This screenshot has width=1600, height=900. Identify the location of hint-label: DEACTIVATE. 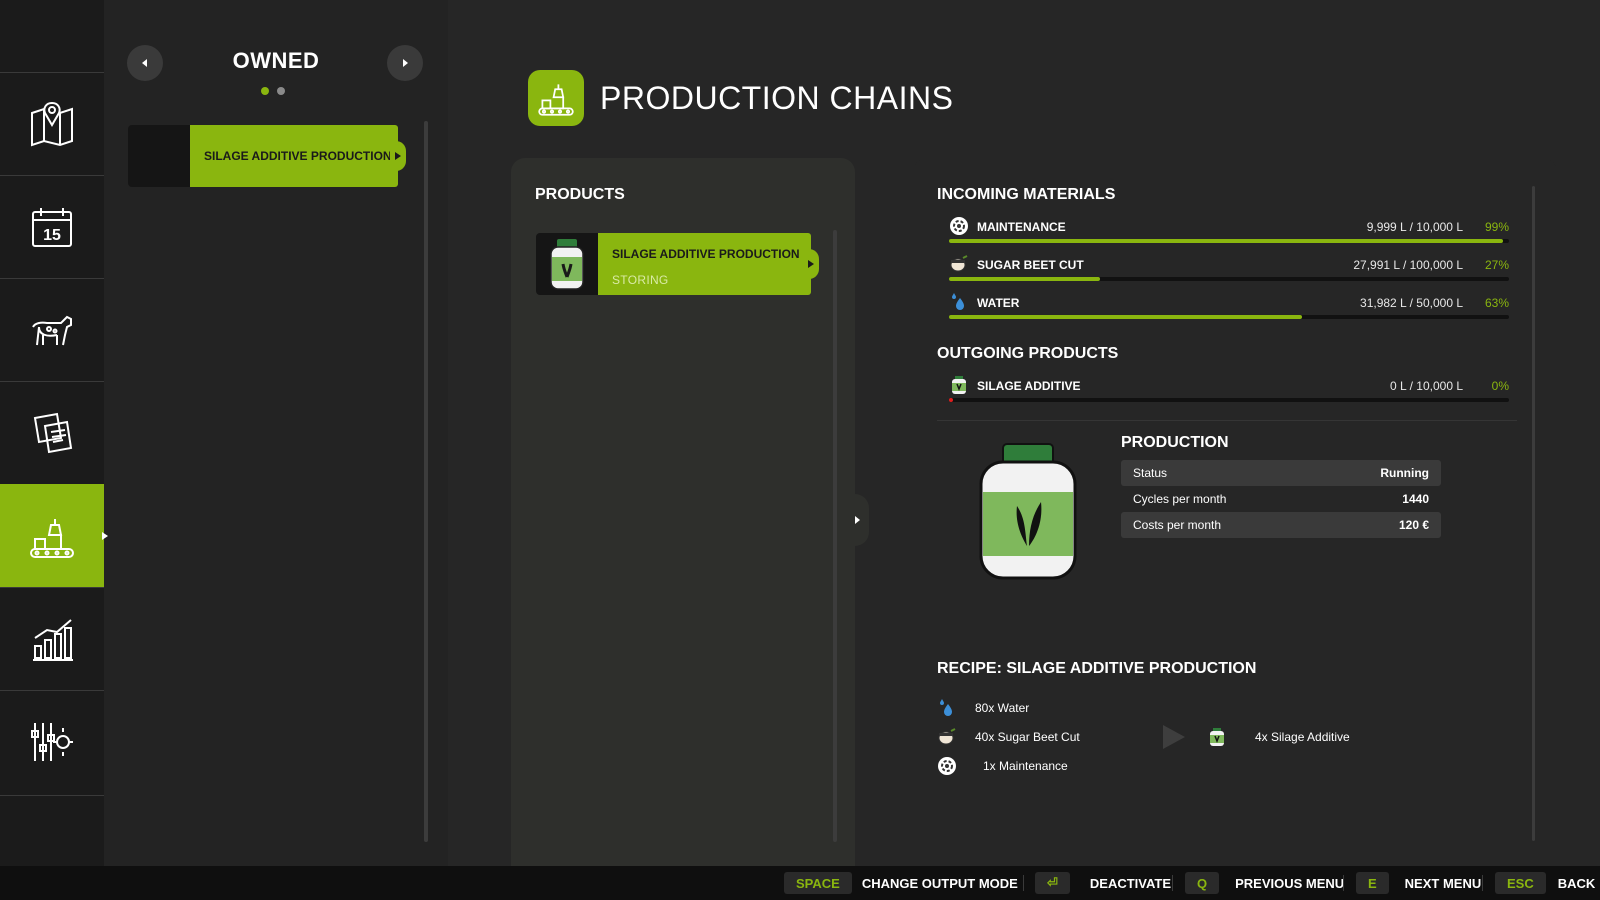
(1130, 883).